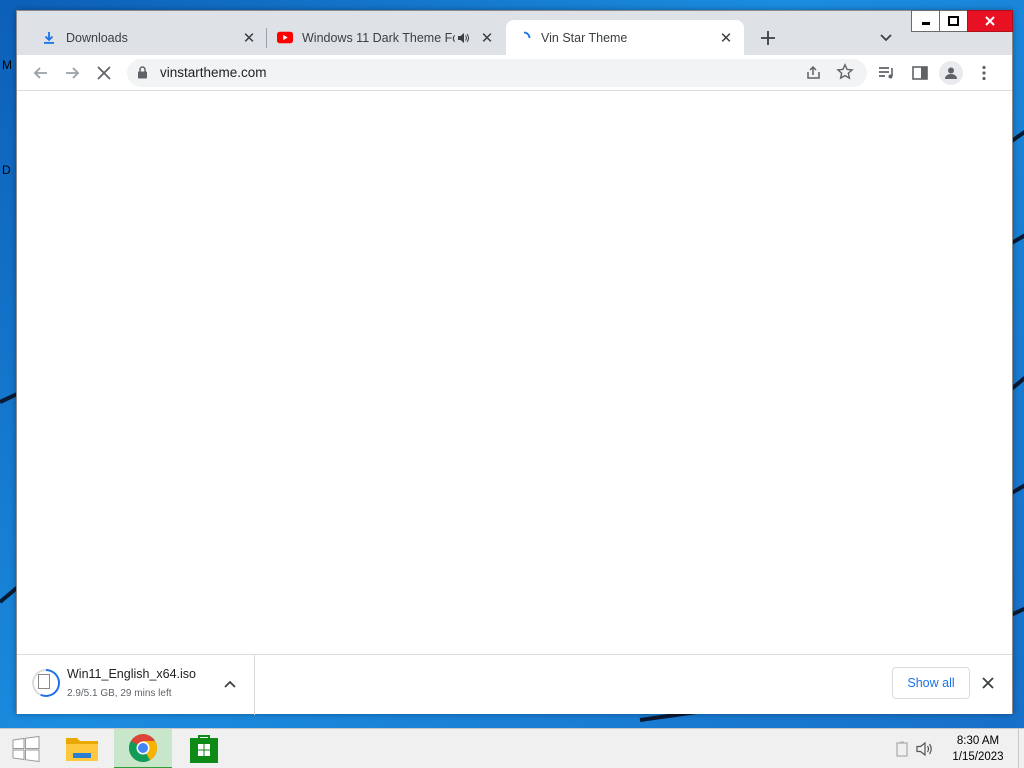 This screenshot has height=768, width=1024. What do you see at coordinates (285, 38) in the screenshot?
I see `youtube-icon` at bounding box center [285, 38].